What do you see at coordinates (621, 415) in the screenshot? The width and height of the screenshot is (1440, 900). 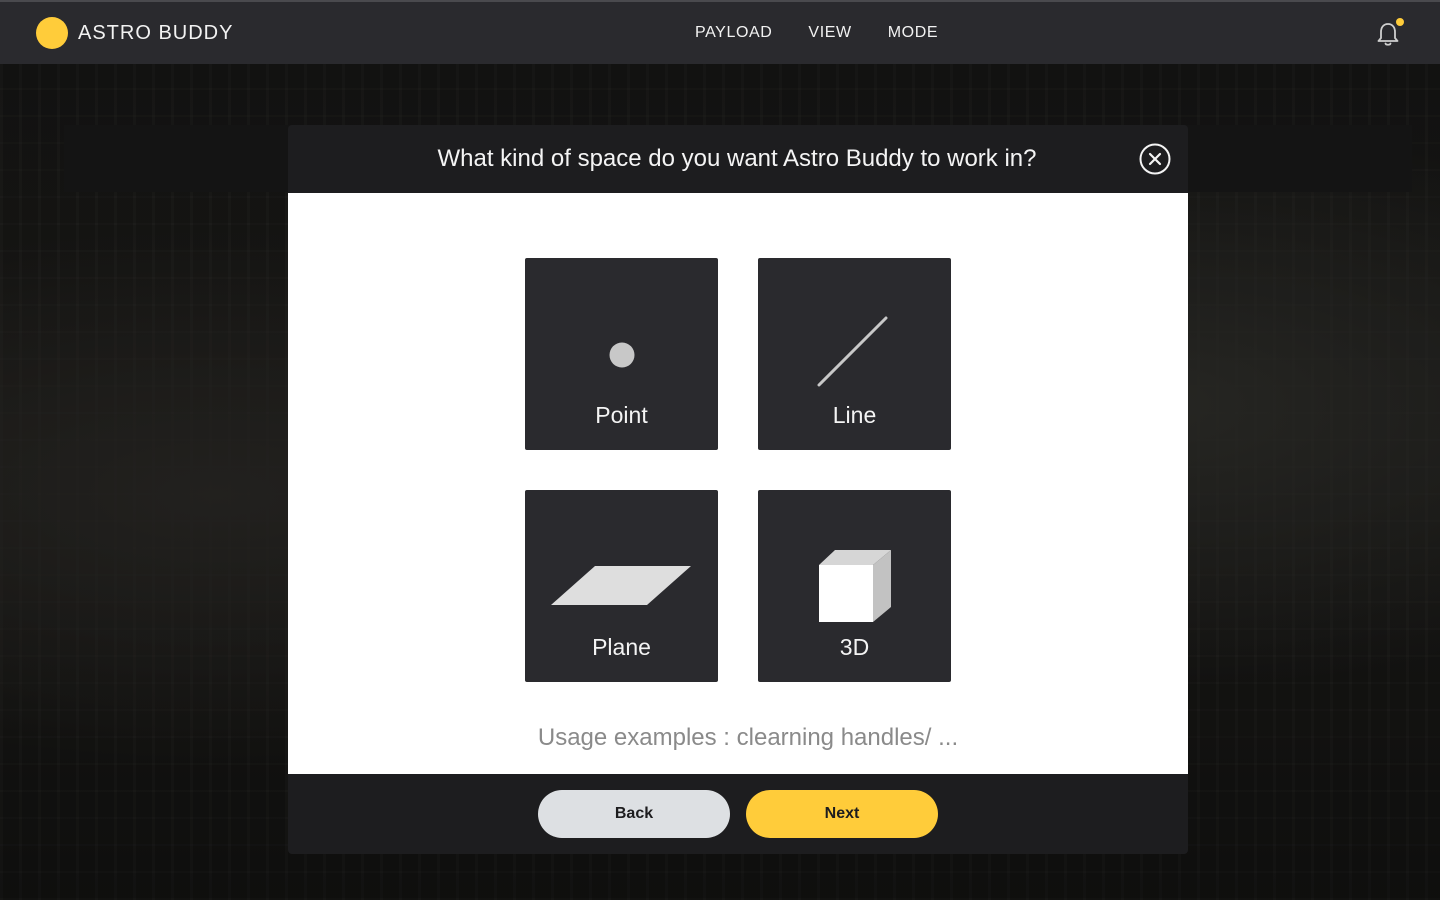 I see `option-point-label: Point` at bounding box center [621, 415].